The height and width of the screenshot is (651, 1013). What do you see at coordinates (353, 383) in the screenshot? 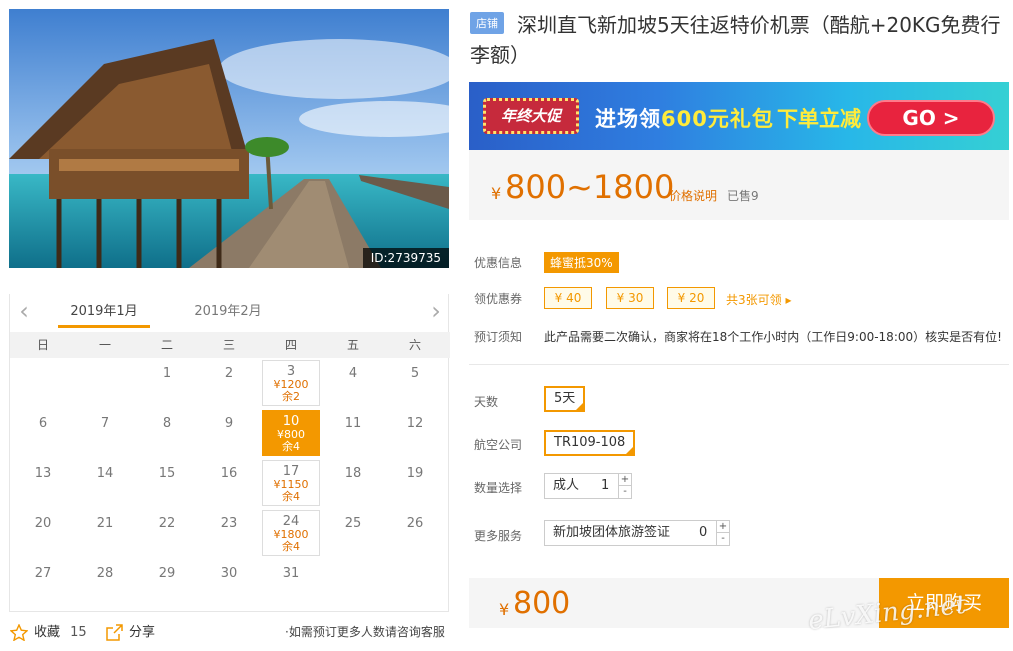
I see `calendar-day: 4` at bounding box center [353, 383].